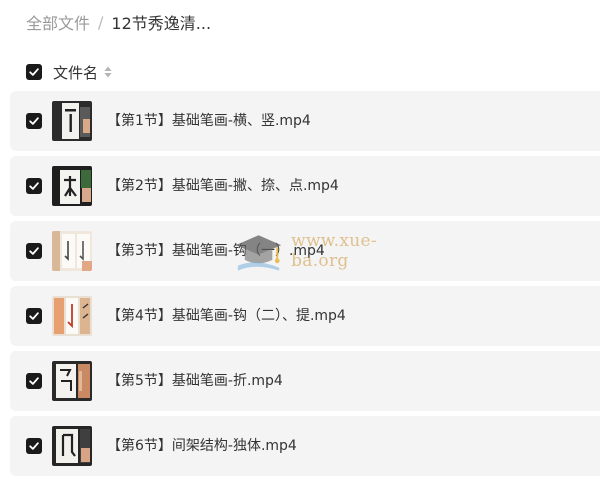 This screenshot has width=600, height=481. I want to click on file-list-header: 文件名, so click(69, 72).